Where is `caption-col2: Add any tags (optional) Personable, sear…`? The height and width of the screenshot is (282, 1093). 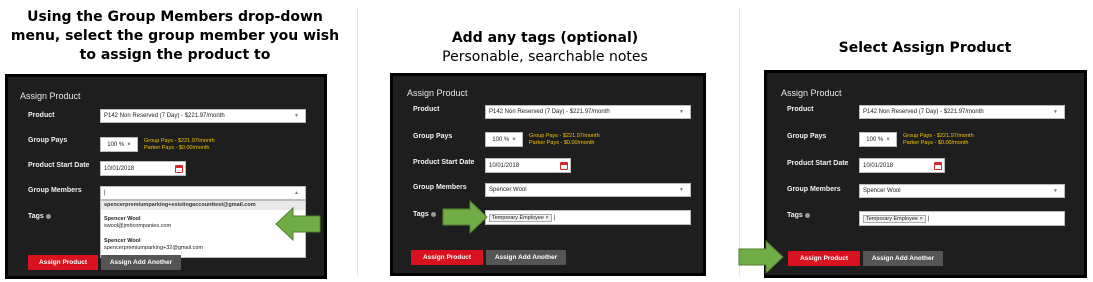 caption-col2: Add any tags (optional) Personable, sear… is located at coordinates (545, 48).